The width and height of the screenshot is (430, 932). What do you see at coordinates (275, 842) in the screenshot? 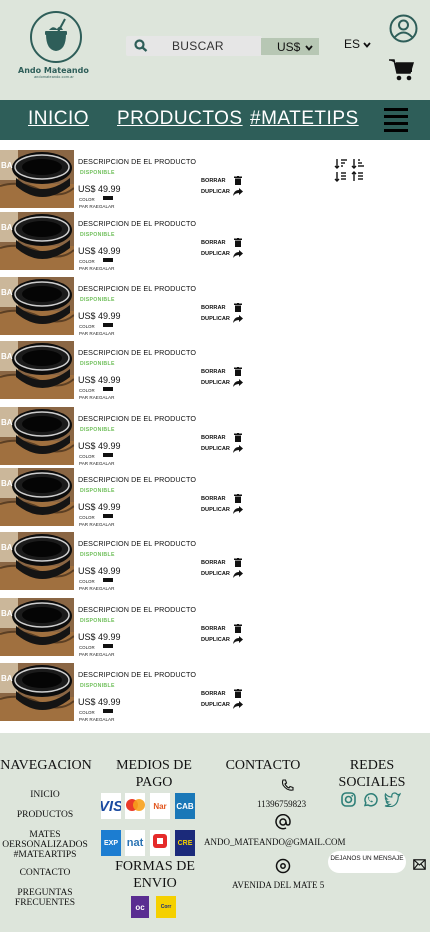
I see `contact-email: ANDO_MATEANDO@GMAIL.COM` at bounding box center [275, 842].